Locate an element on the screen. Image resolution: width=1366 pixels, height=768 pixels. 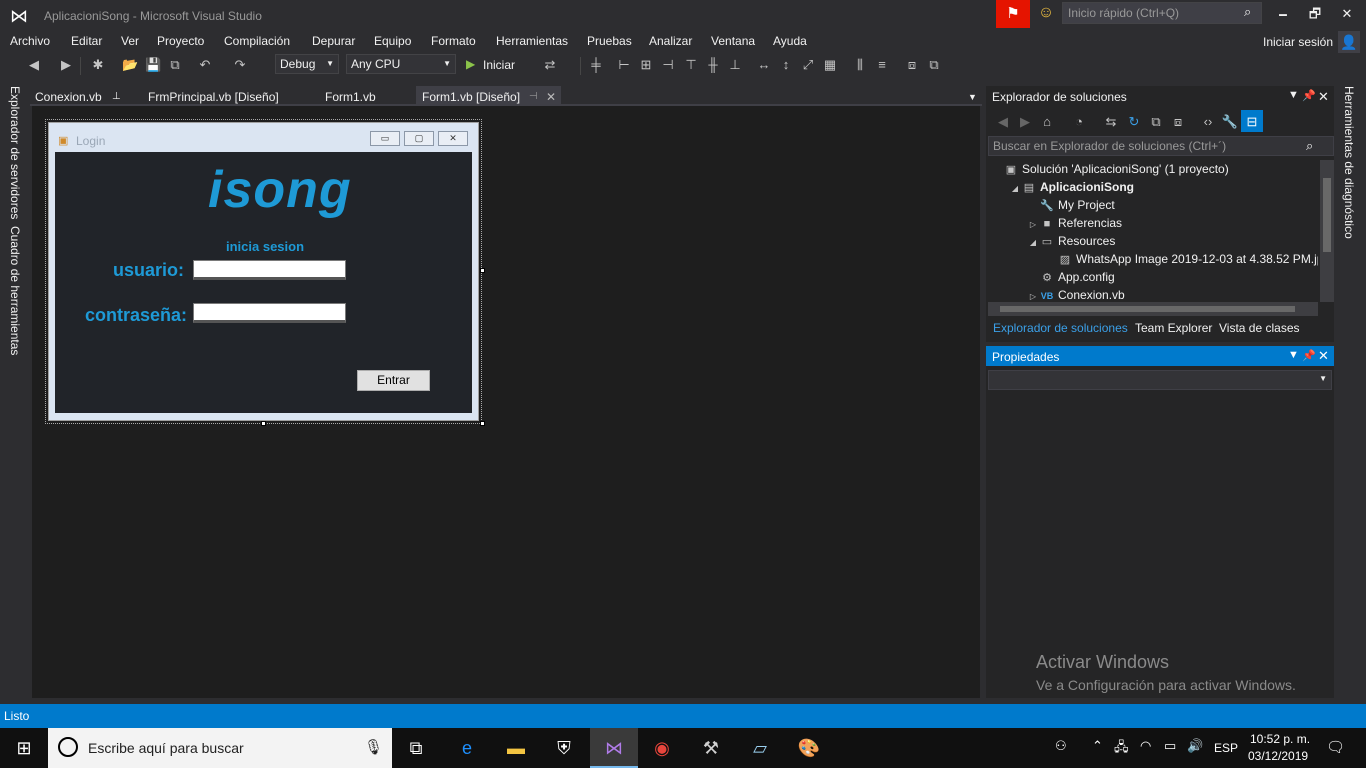
battery-icon: ▭ is located at coordinates (1170, 746).